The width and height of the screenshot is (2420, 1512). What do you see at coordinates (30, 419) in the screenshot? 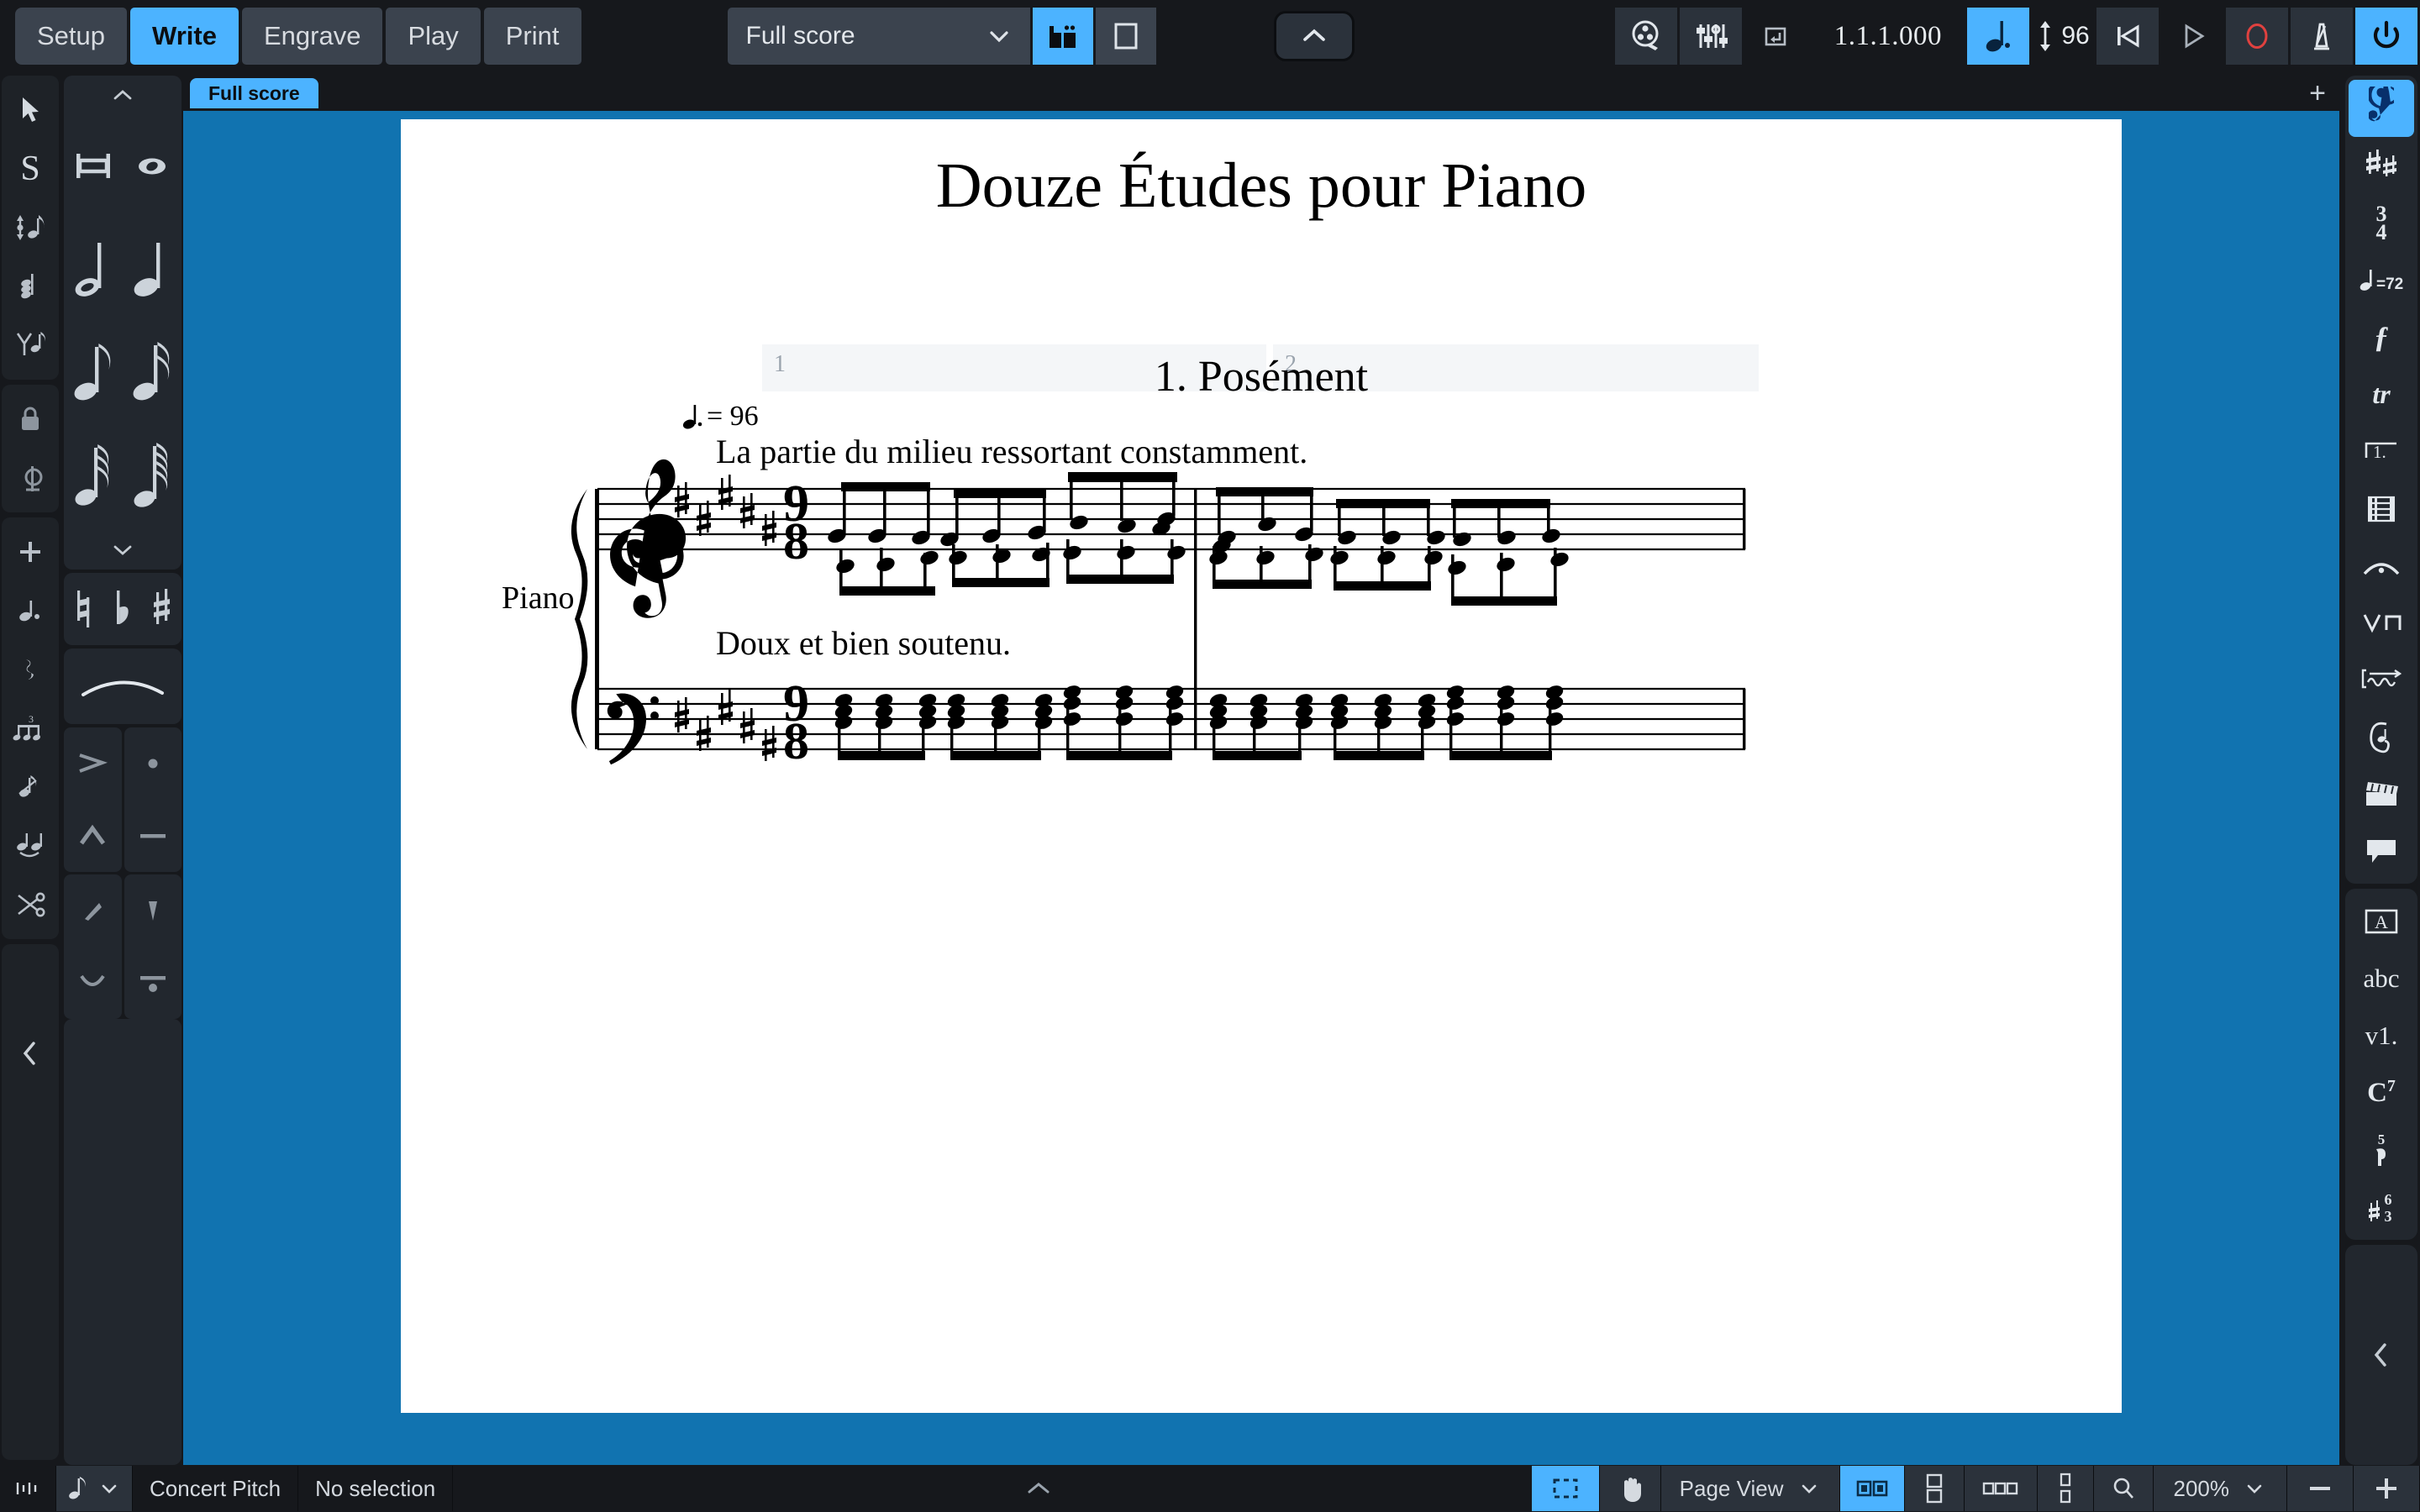
I see `lock-duration-button` at bounding box center [30, 419].